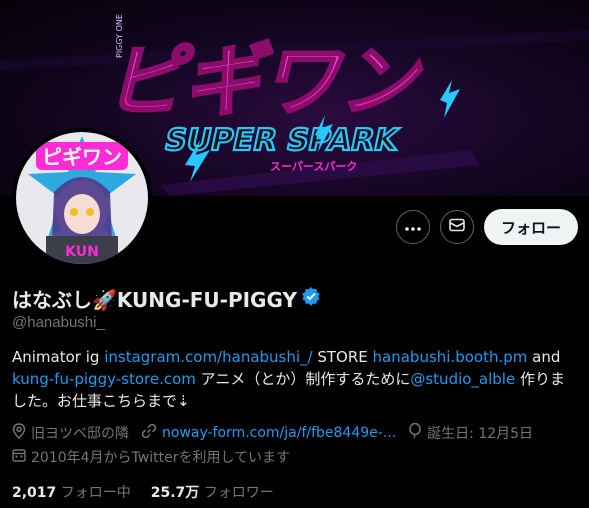 This screenshot has width=589, height=508. I want to click on bio-text: STORE, so click(342, 357).